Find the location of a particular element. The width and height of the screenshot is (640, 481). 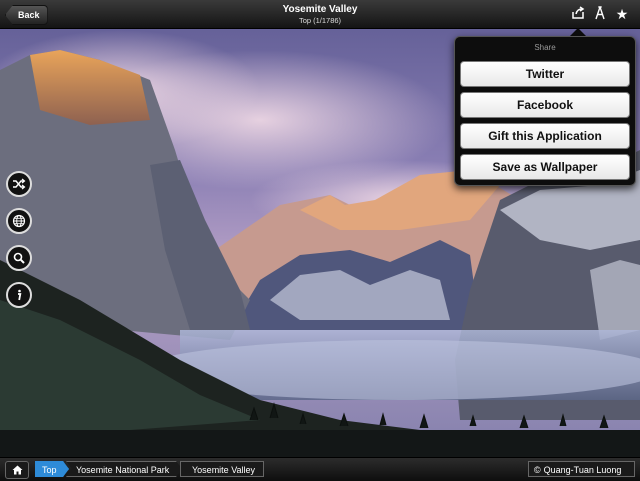

map-globe-button is located at coordinates (19, 221).